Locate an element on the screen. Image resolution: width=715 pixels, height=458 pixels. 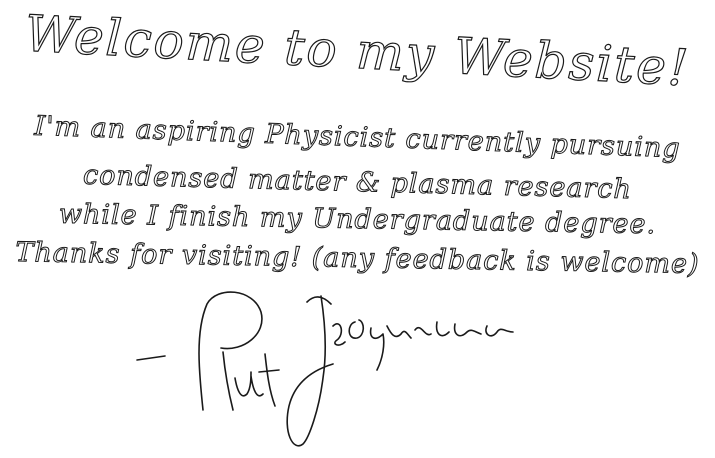
signature-last-name is located at coordinates (400, 371).